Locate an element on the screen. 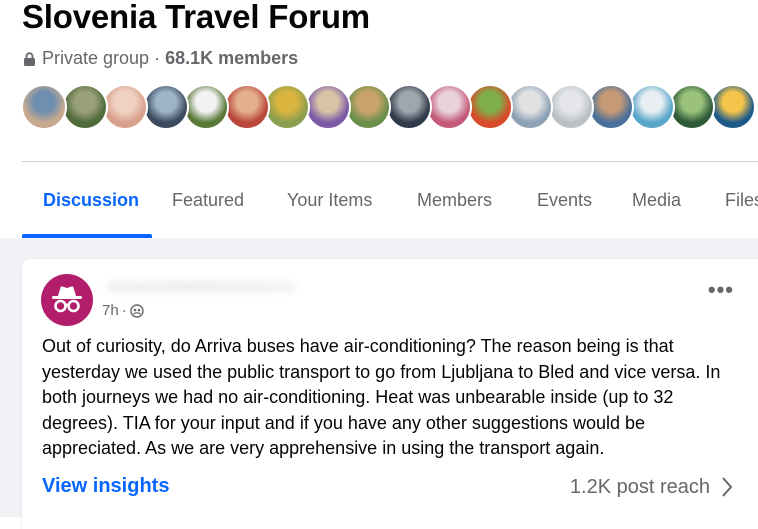  member-count: 68.1K members is located at coordinates (231, 58).